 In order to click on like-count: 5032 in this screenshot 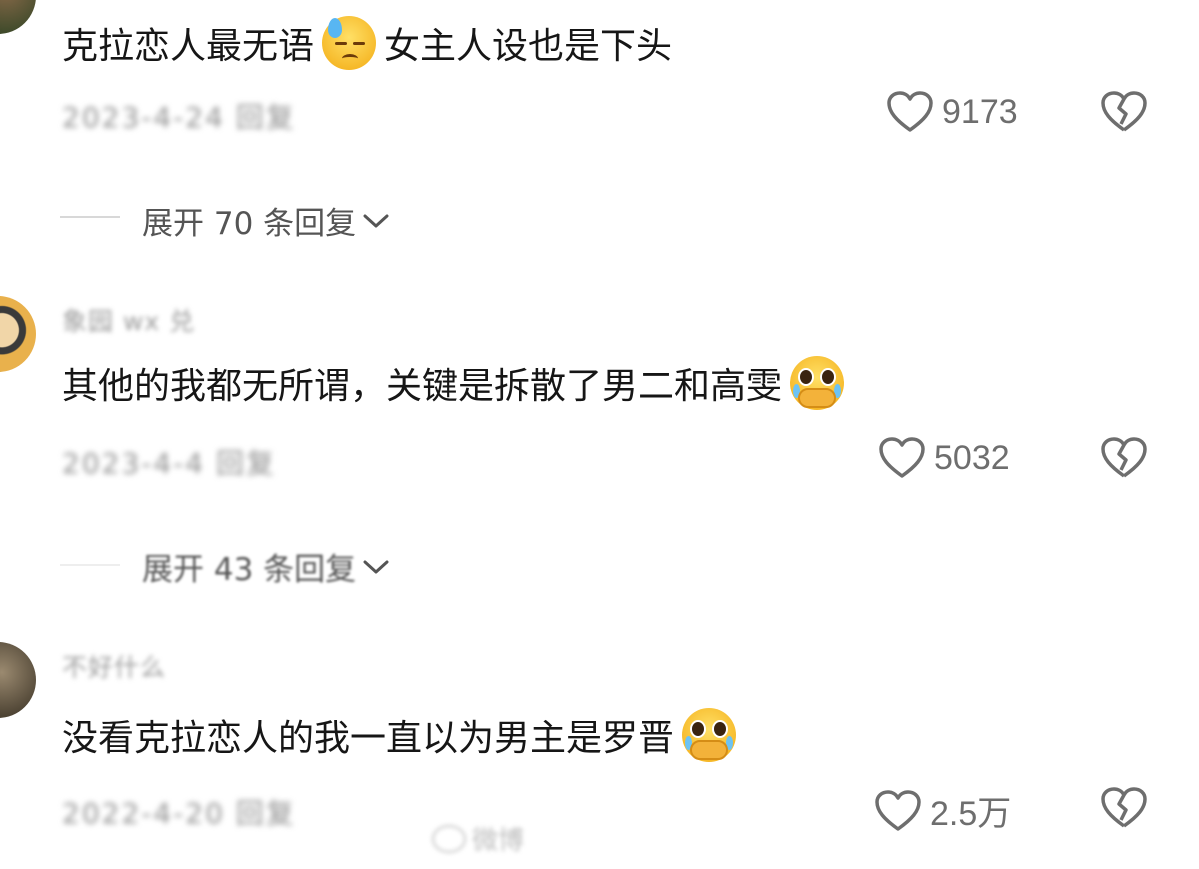, I will do `click(972, 457)`.